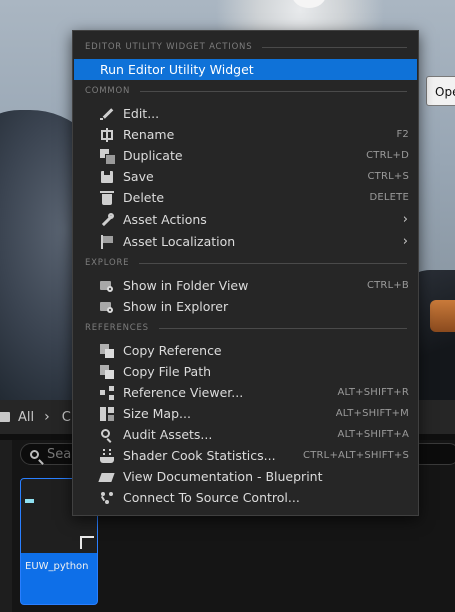 This screenshot has width=455, height=612. Describe the element at coordinates (107, 435) in the screenshot. I see `magnifier-icon` at that location.